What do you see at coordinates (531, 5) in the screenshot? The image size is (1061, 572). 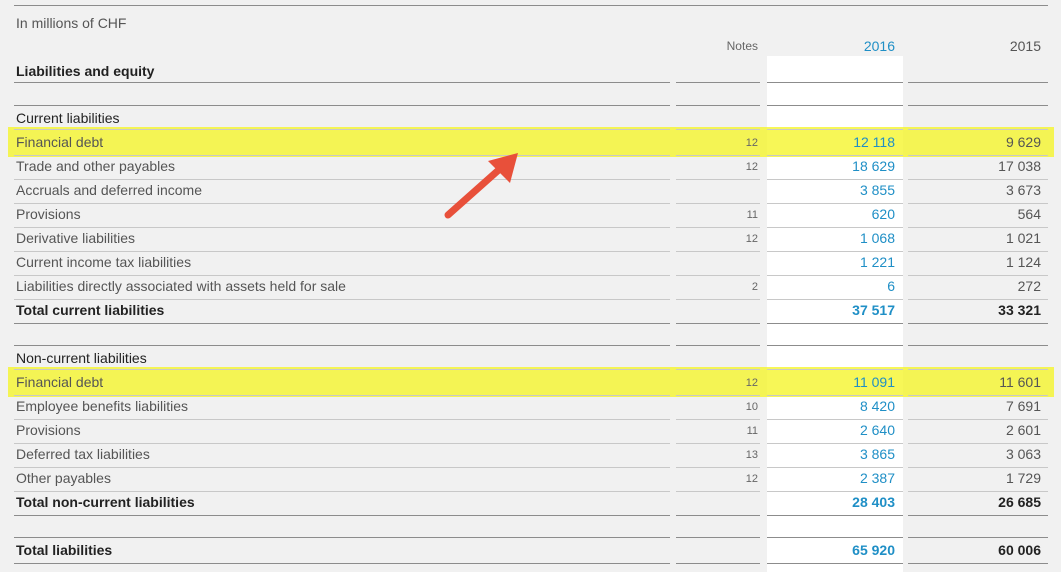 I see `top-rule` at bounding box center [531, 5].